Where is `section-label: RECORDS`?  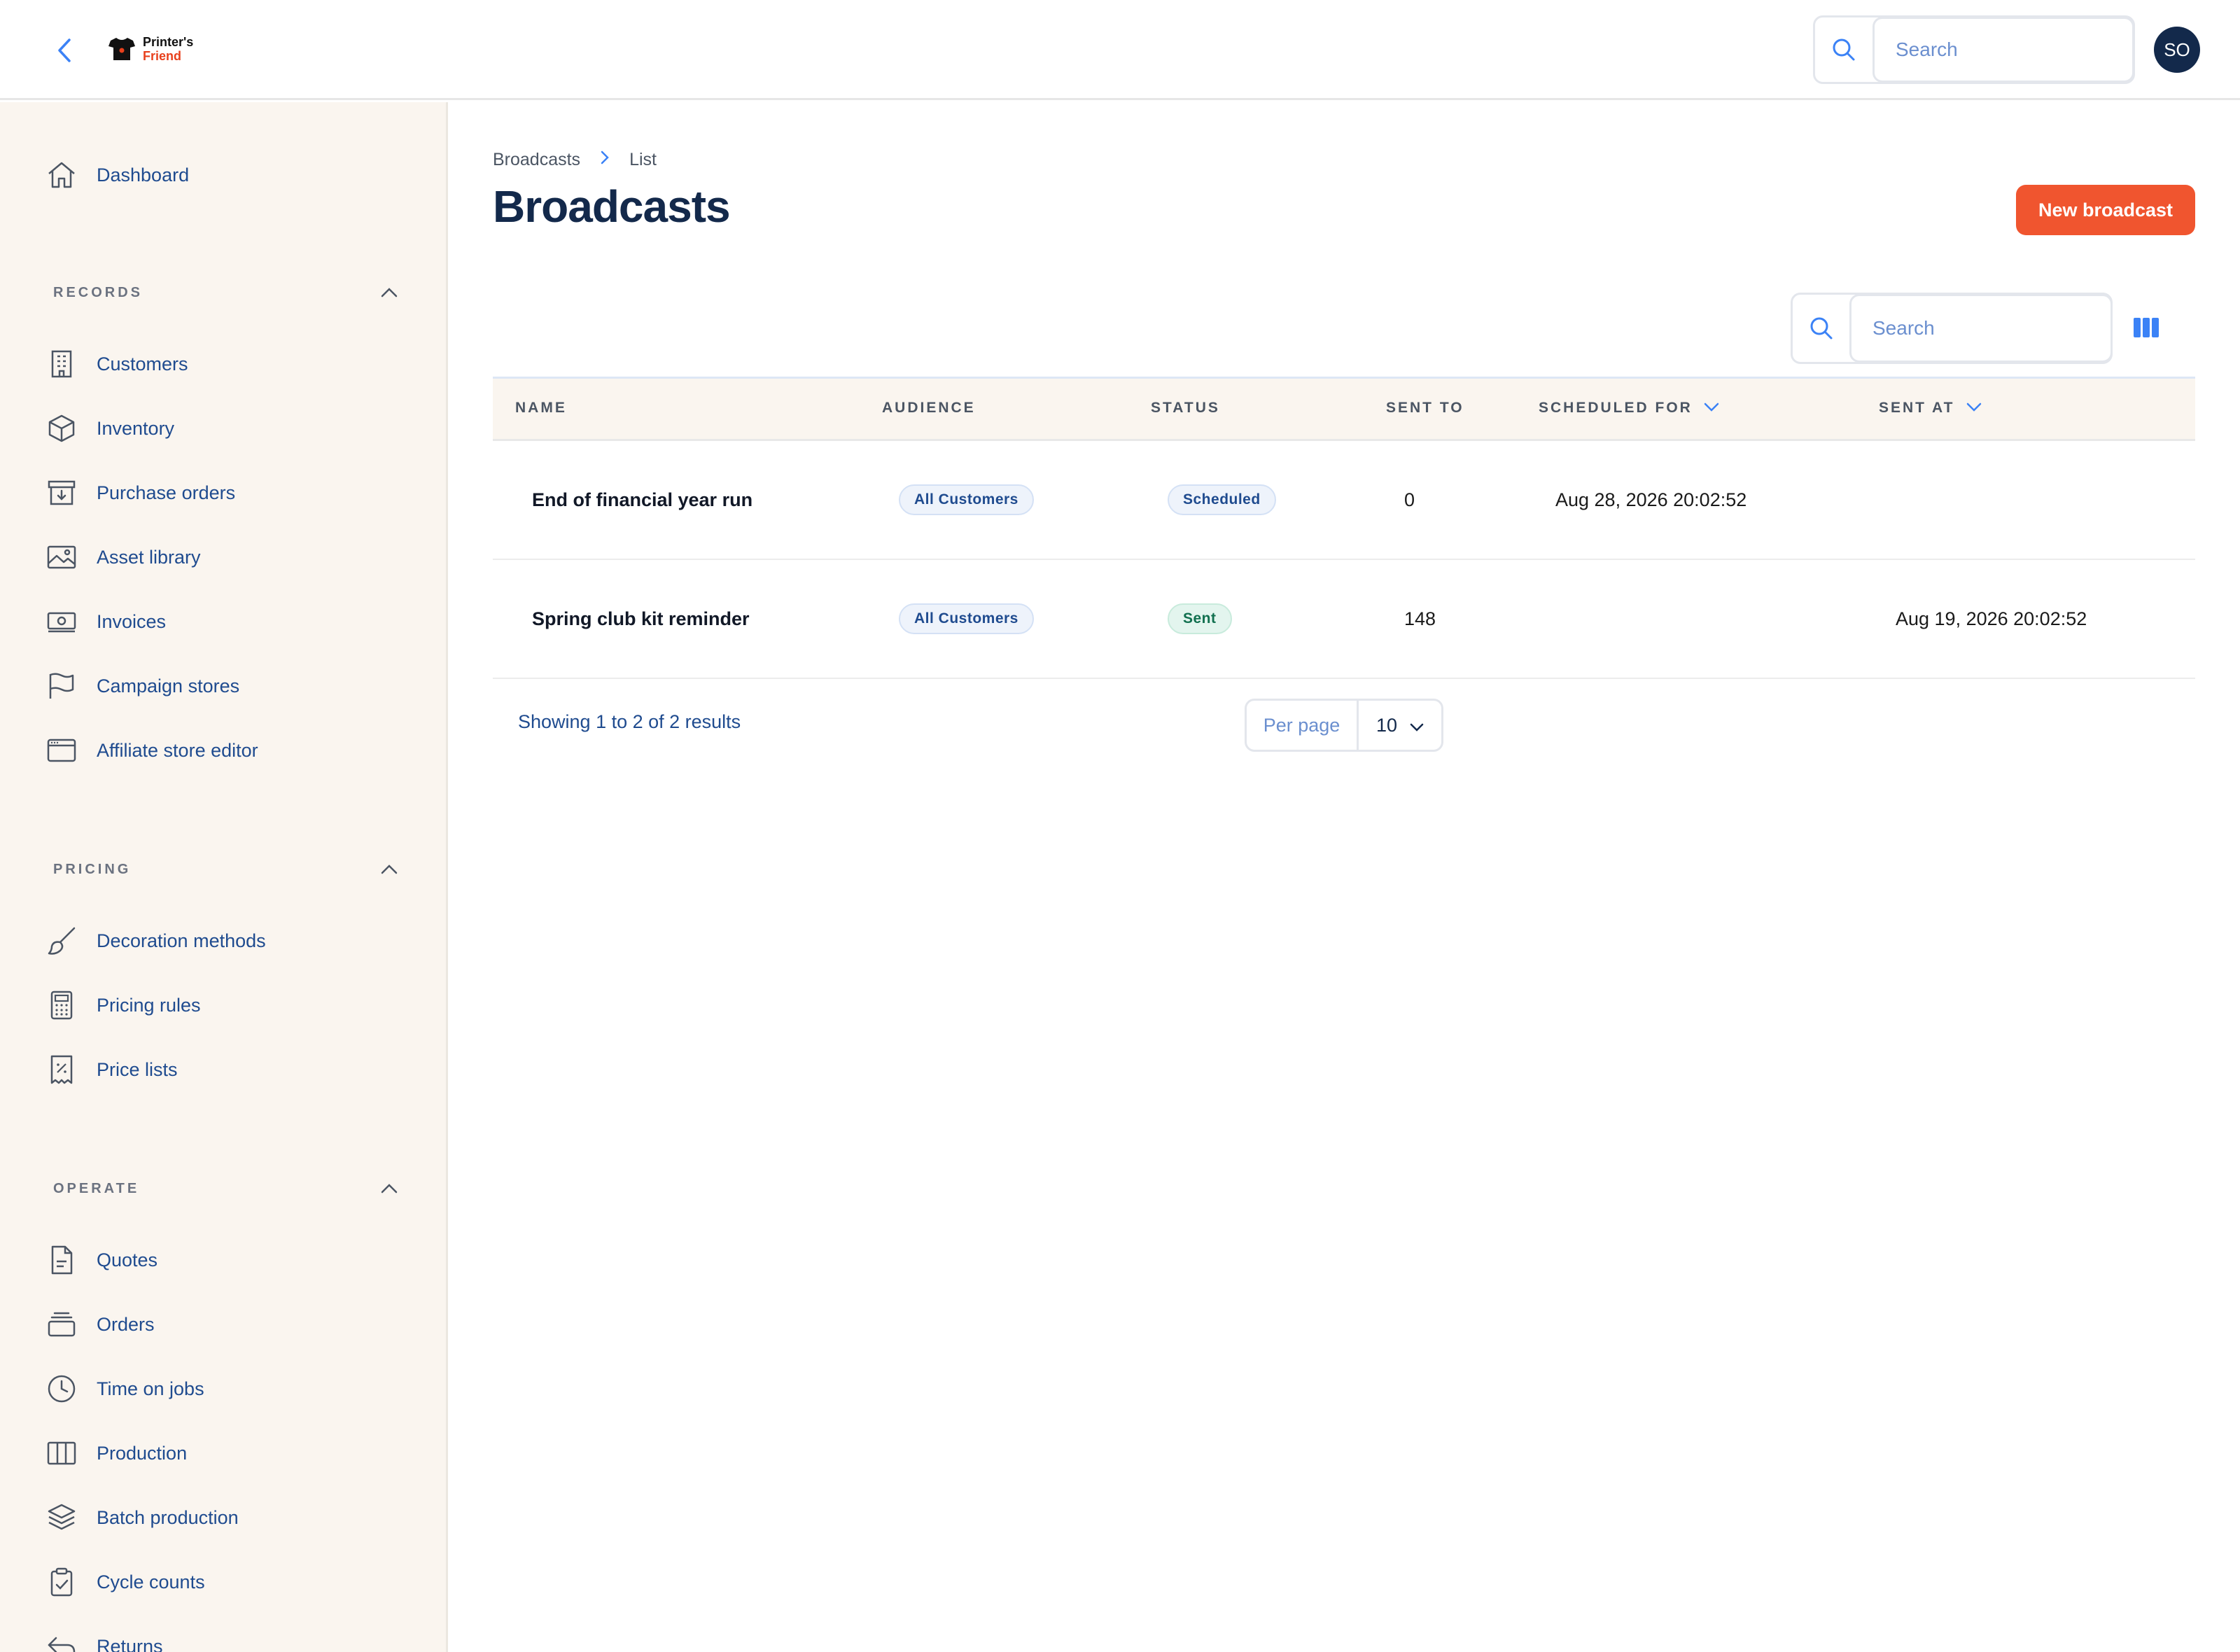
section-label: RECORDS is located at coordinates (98, 292).